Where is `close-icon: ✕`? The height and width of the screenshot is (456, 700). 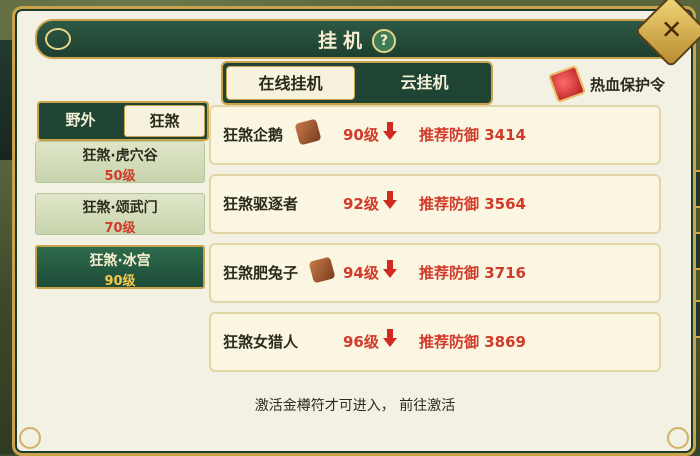 close-icon: ✕ is located at coordinates (671, 30).